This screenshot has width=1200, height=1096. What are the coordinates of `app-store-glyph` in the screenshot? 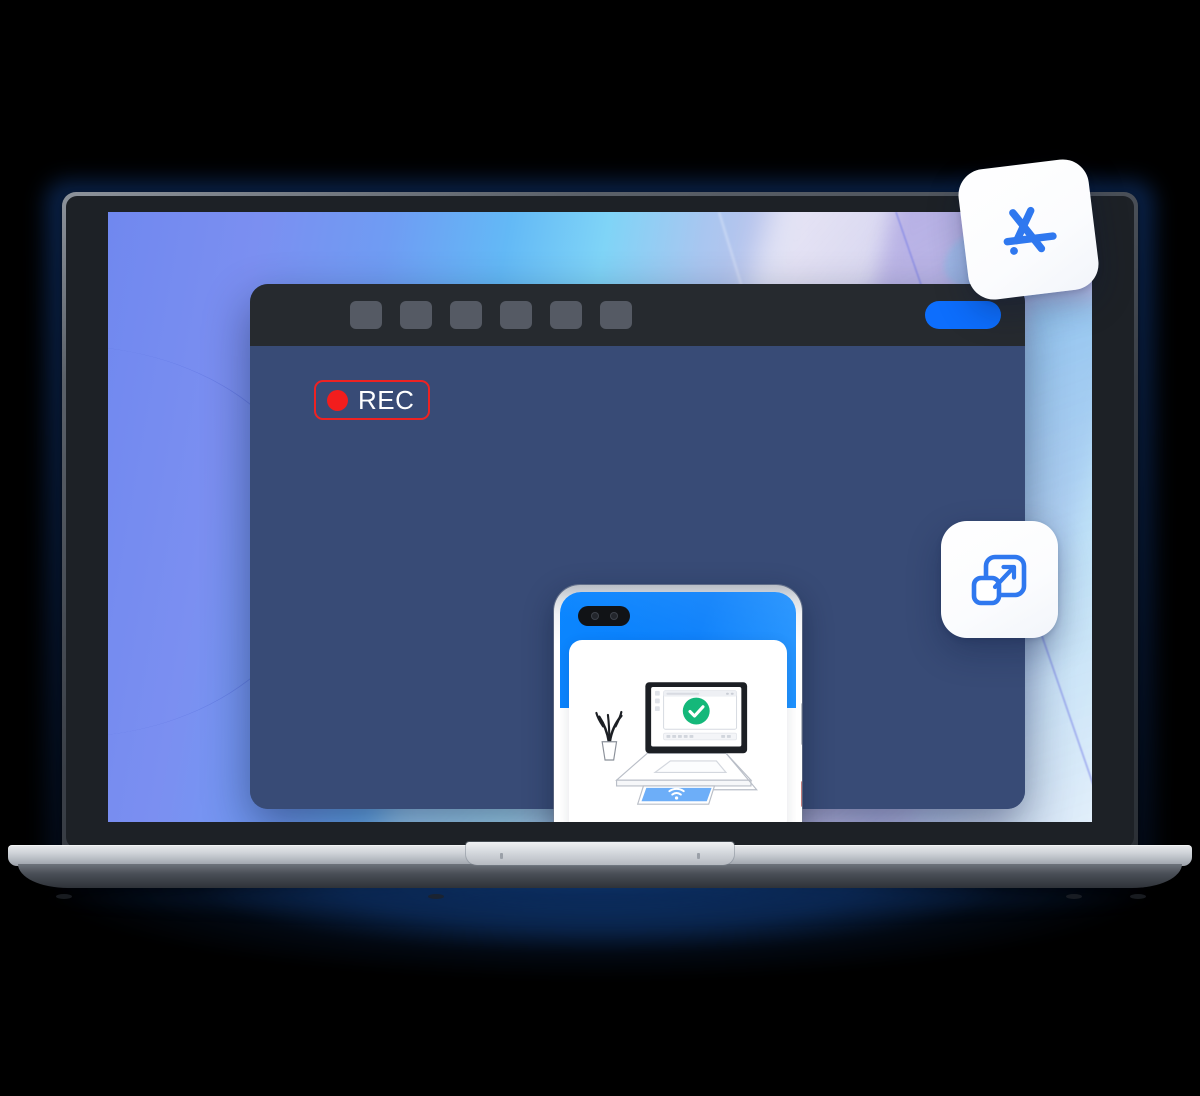 It's located at (1030, 230).